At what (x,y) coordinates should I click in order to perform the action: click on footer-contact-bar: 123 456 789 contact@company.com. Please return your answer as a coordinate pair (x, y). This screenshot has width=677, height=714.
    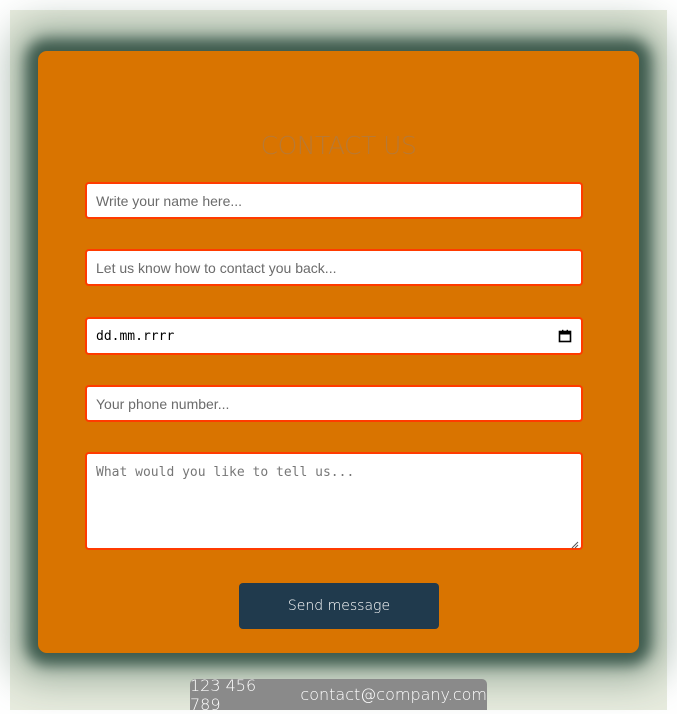
    Looking at the image, I should click on (338, 695).